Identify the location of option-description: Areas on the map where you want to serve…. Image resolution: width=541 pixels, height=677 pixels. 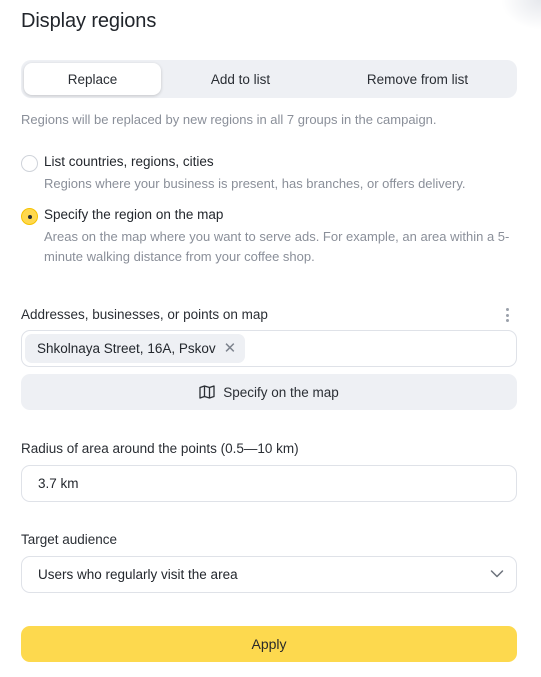
(277, 246).